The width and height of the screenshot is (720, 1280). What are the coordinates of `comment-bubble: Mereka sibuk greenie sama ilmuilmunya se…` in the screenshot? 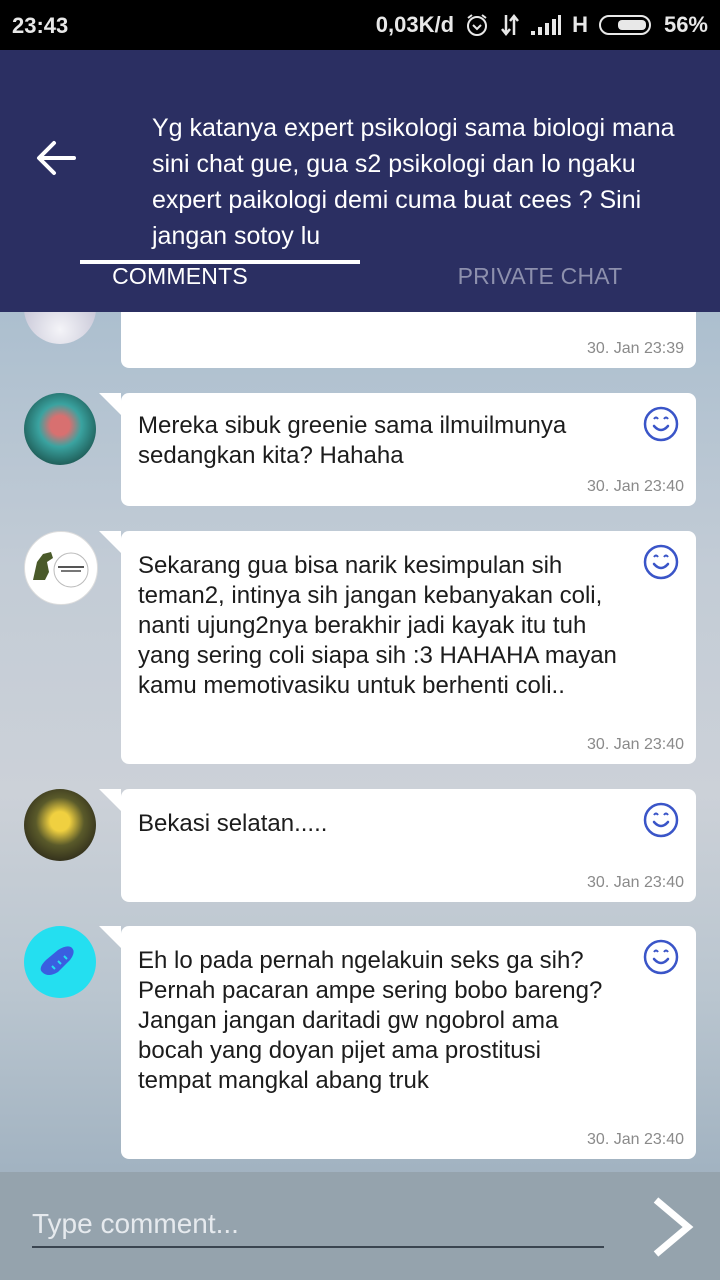 It's located at (397, 449).